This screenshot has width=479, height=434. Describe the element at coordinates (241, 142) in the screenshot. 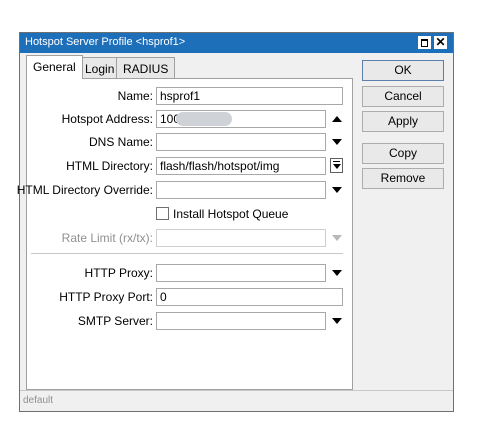

I see `dns-name-field` at that location.